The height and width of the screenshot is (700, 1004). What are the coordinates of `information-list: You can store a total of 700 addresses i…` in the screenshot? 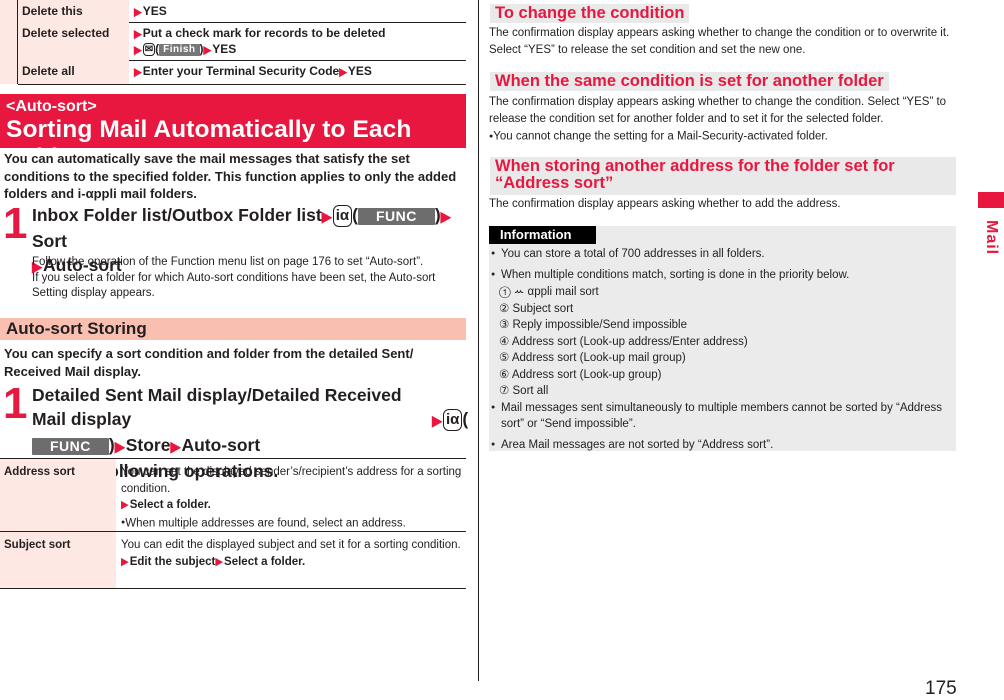 It's located at (723, 350).